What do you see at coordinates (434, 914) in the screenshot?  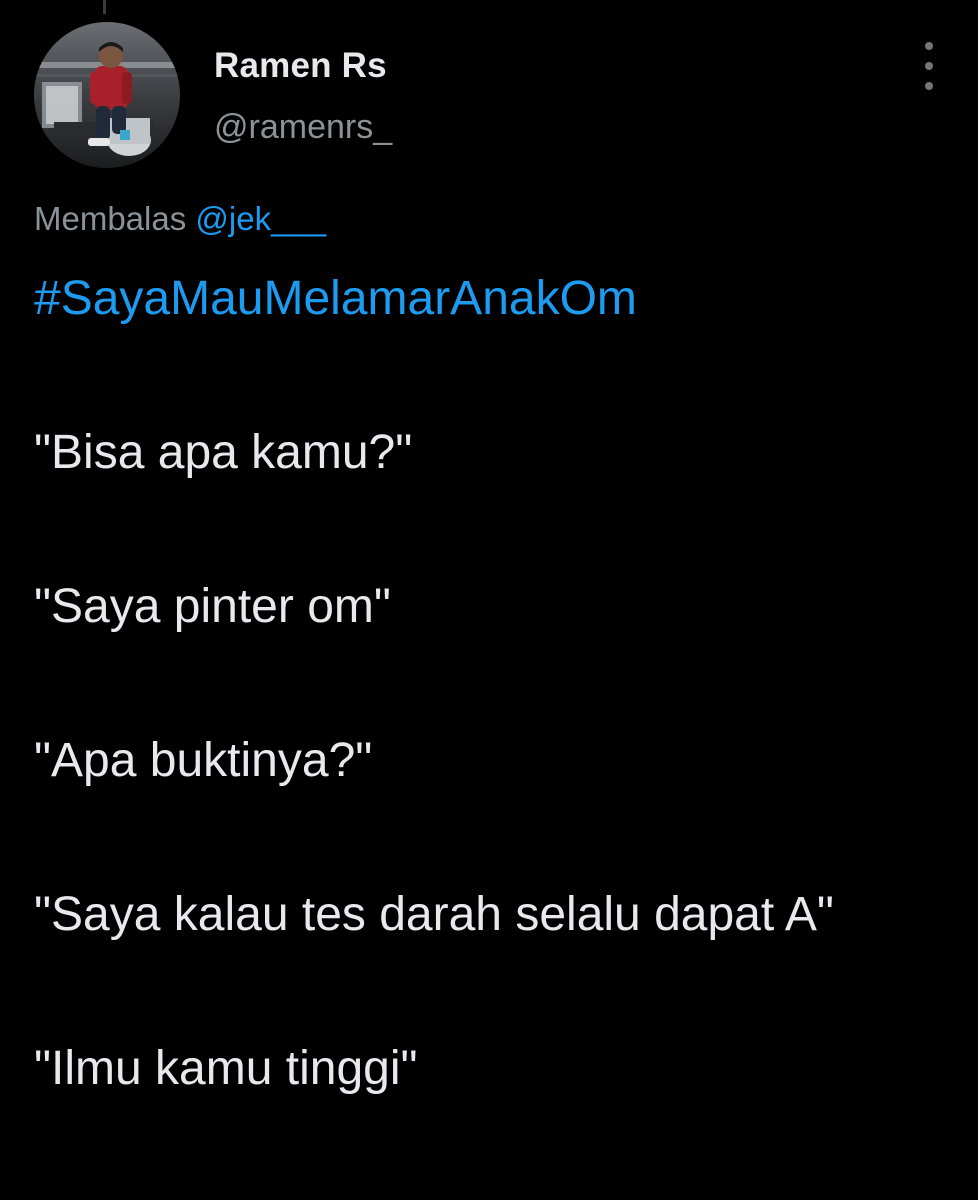 I see `tweet-line: "Saya kalau tes darah selalu dapat A"` at bounding box center [434, 914].